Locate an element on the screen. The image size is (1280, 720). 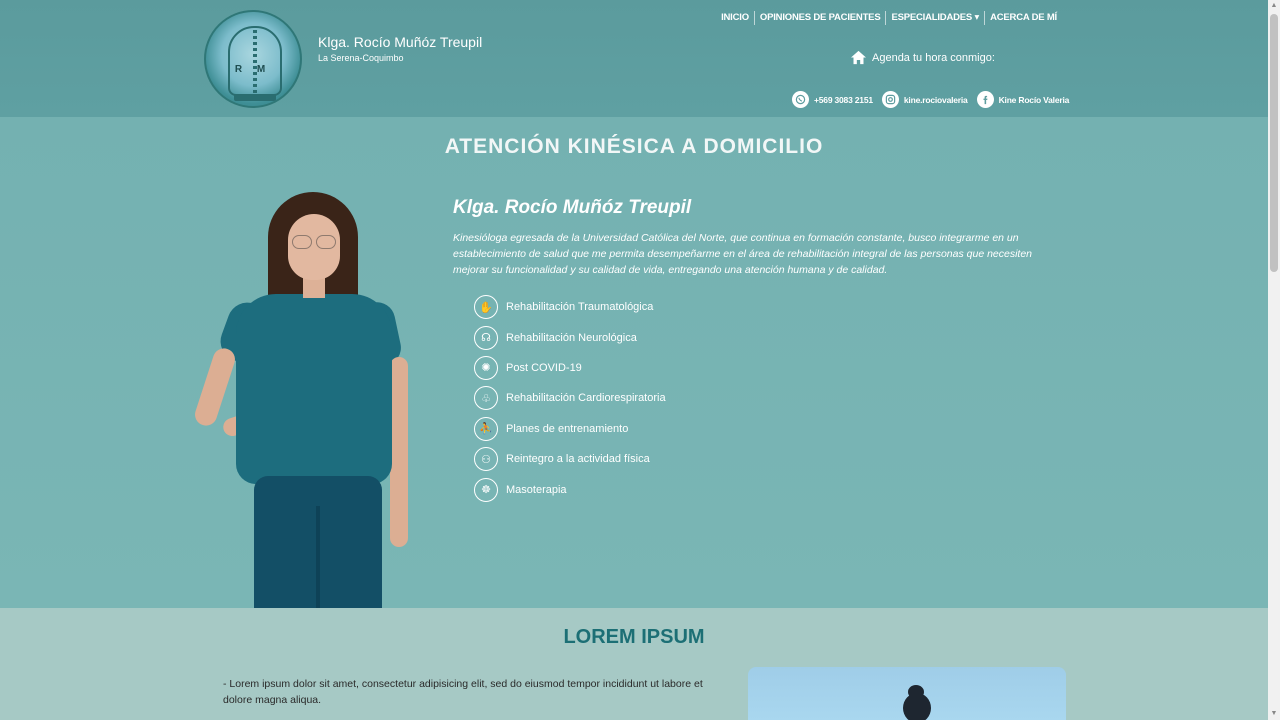
section-title: LOREM IPSUM is located at coordinates (634, 637).